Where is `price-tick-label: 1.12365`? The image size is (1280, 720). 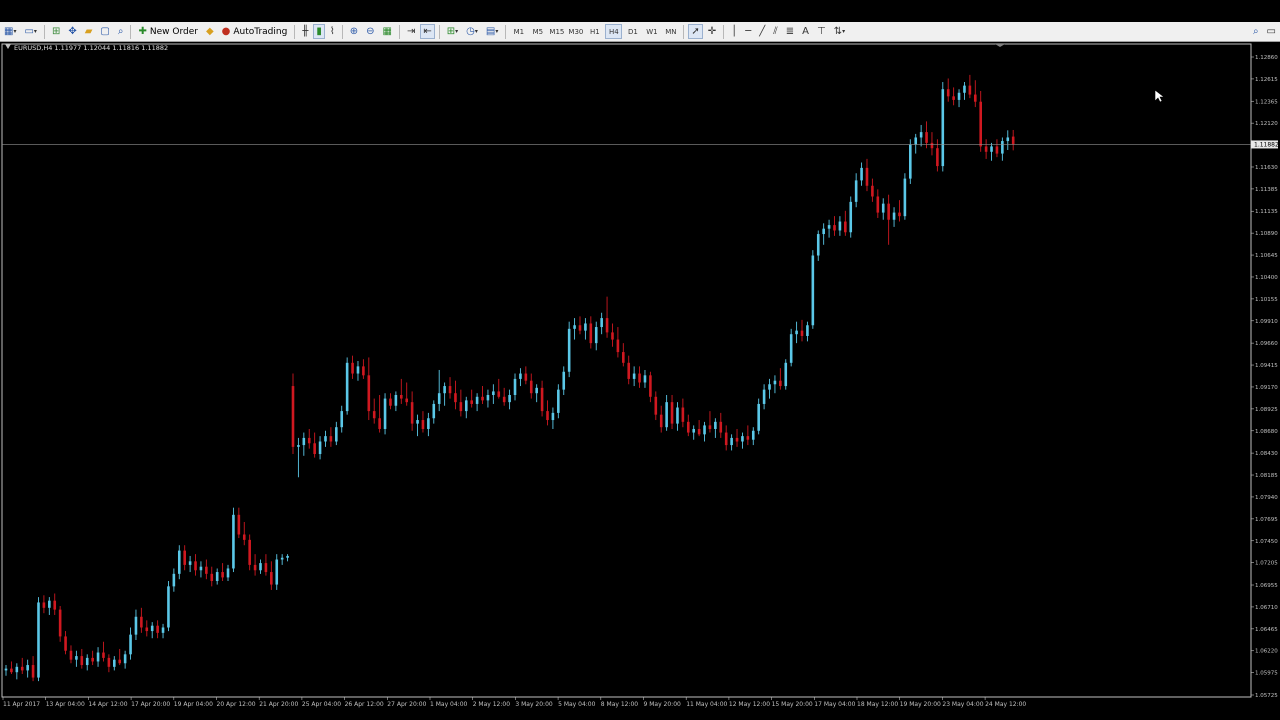
price-tick-label: 1.12365 is located at coordinates (1266, 102).